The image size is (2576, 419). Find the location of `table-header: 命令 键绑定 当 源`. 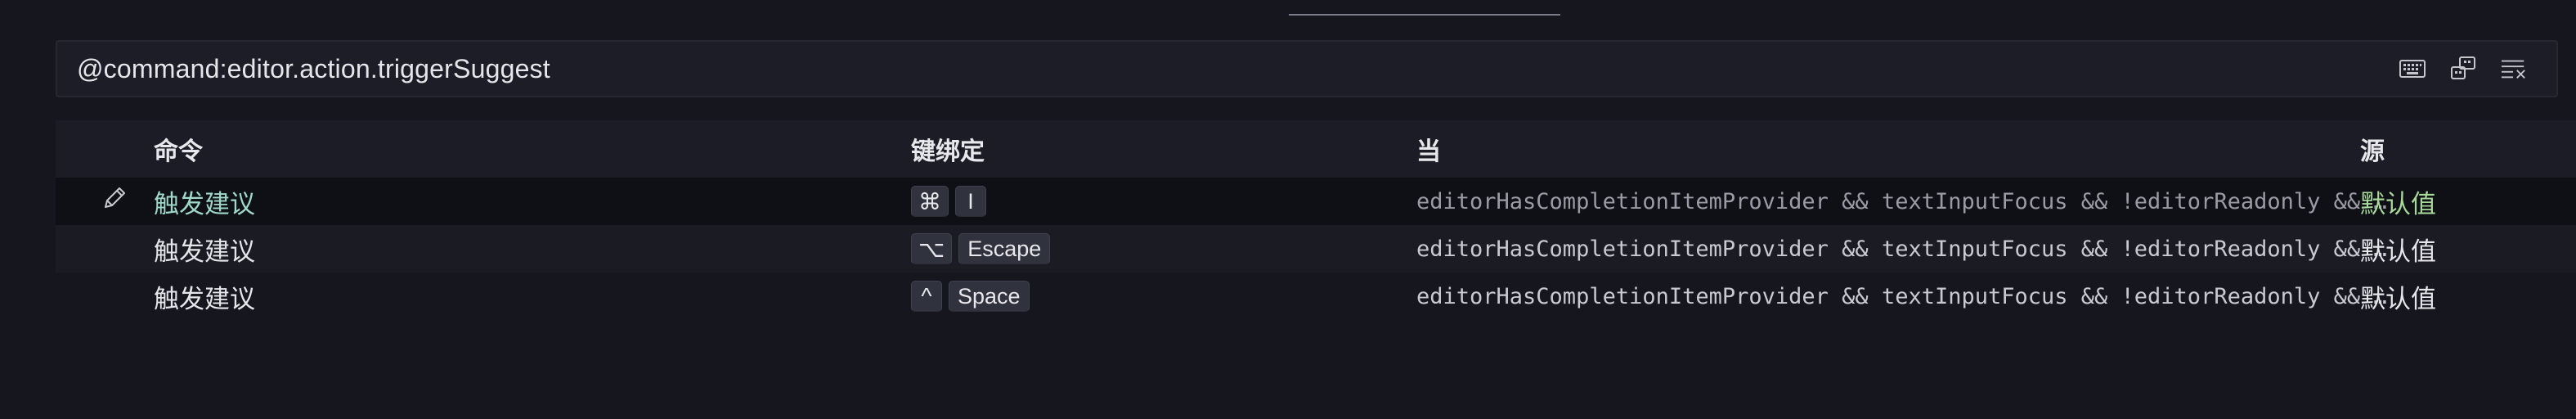

table-header: 命令 键绑定 当 源 is located at coordinates (1316, 149).